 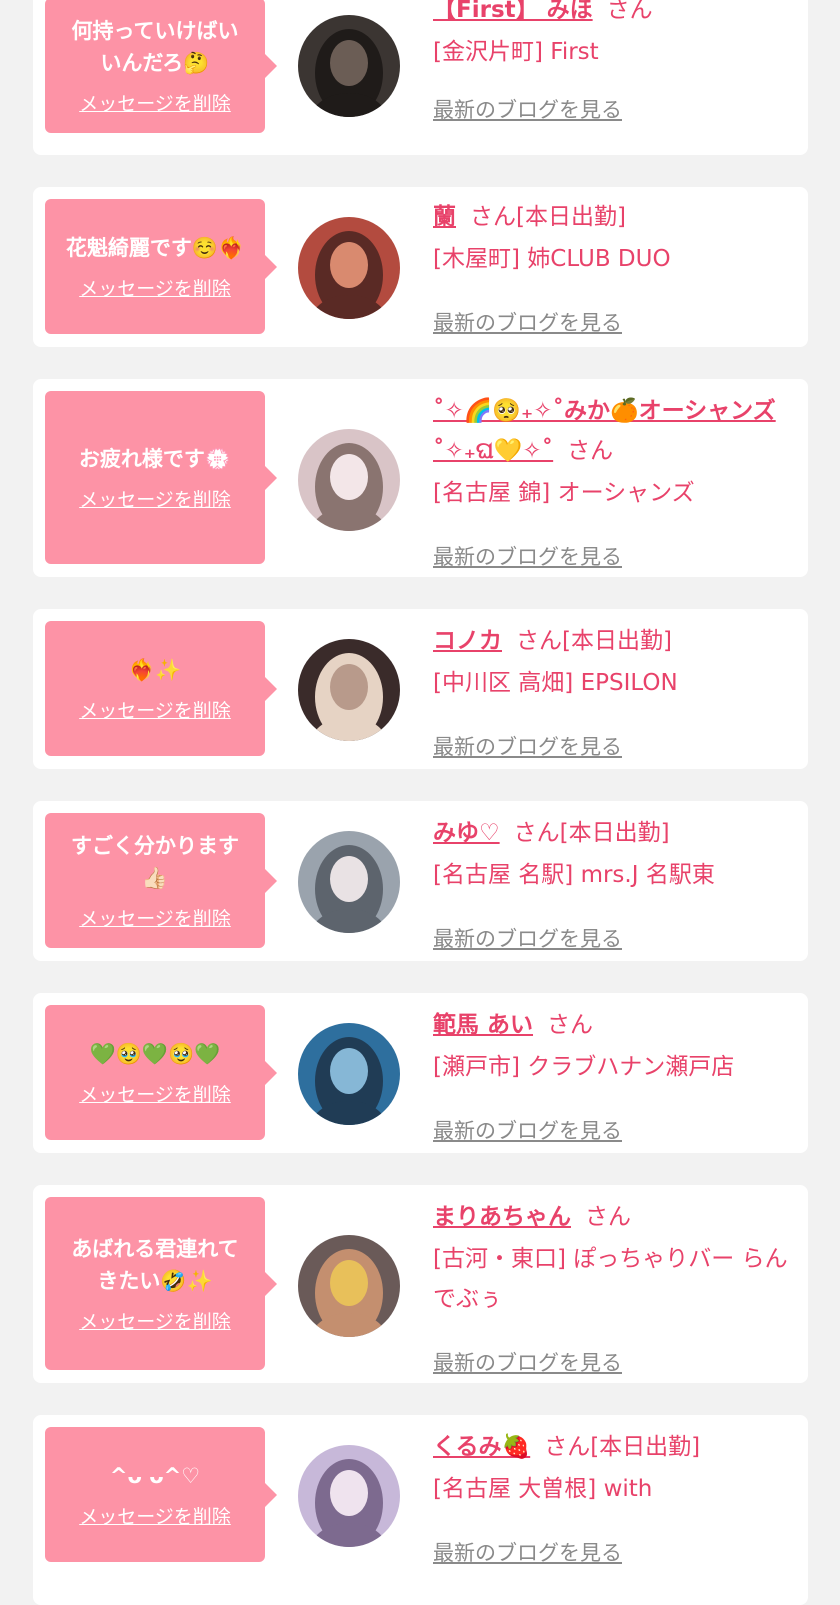 I want to click on profile-info: まりあちゃん さん [古河・東口] ぽっちゃりバー らんでぶぅ最新のブログを見る, so click(x=613, y=1289).